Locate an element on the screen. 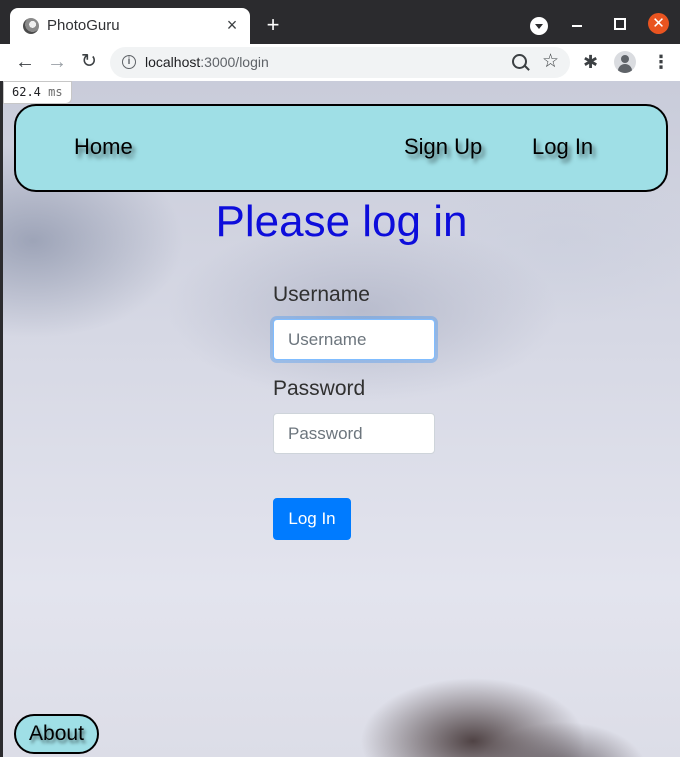  photoguru-logo-icon is located at coordinates (31, 26).